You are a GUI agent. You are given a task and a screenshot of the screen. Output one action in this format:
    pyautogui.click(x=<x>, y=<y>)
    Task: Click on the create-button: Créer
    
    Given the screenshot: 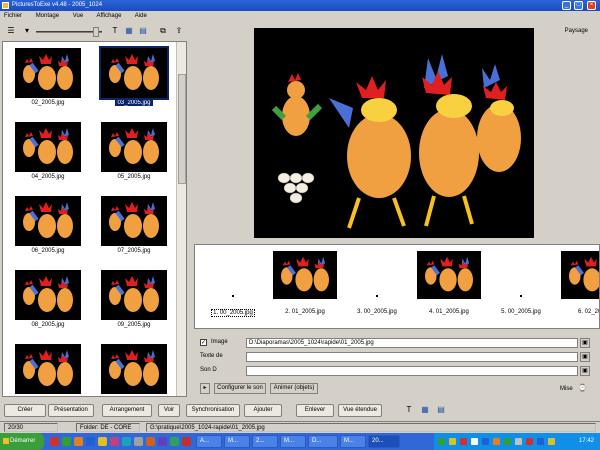 What is the action you would take?
    pyautogui.click(x=25, y=410)
    